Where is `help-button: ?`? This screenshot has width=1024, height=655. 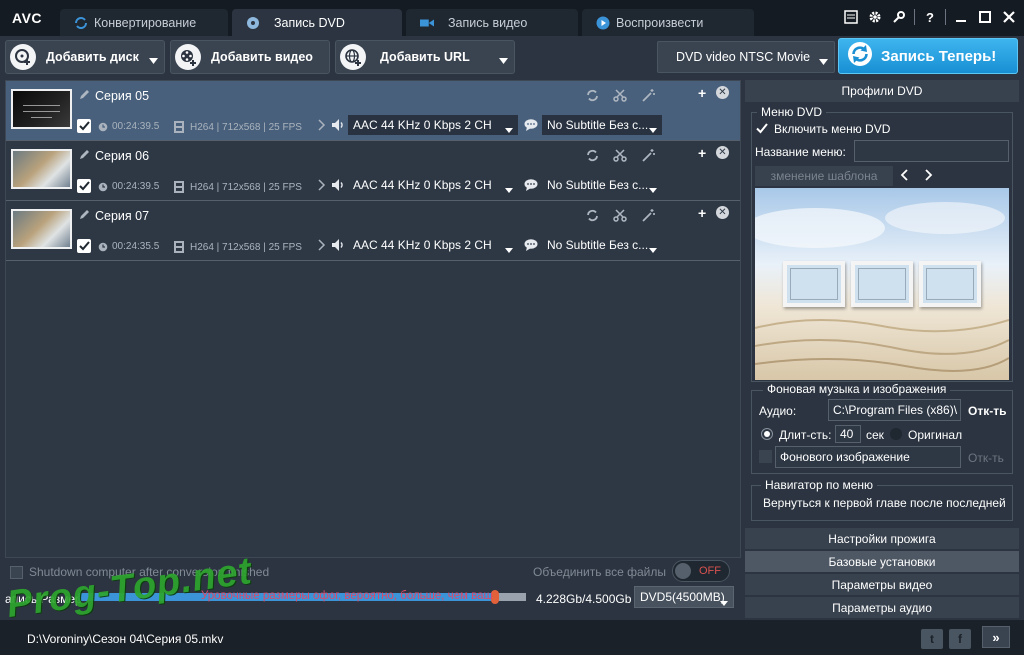 help-button: ? is located at coordinates (930, 17).